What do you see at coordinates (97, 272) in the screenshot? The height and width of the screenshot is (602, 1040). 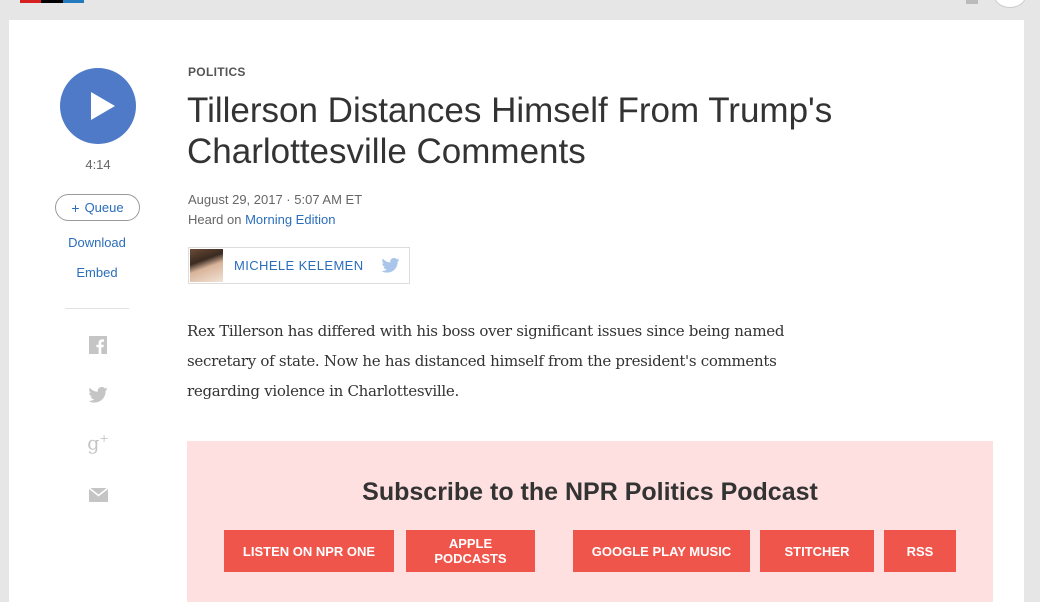 I see `embed-link: Embed` at bounding box center [97, 272].